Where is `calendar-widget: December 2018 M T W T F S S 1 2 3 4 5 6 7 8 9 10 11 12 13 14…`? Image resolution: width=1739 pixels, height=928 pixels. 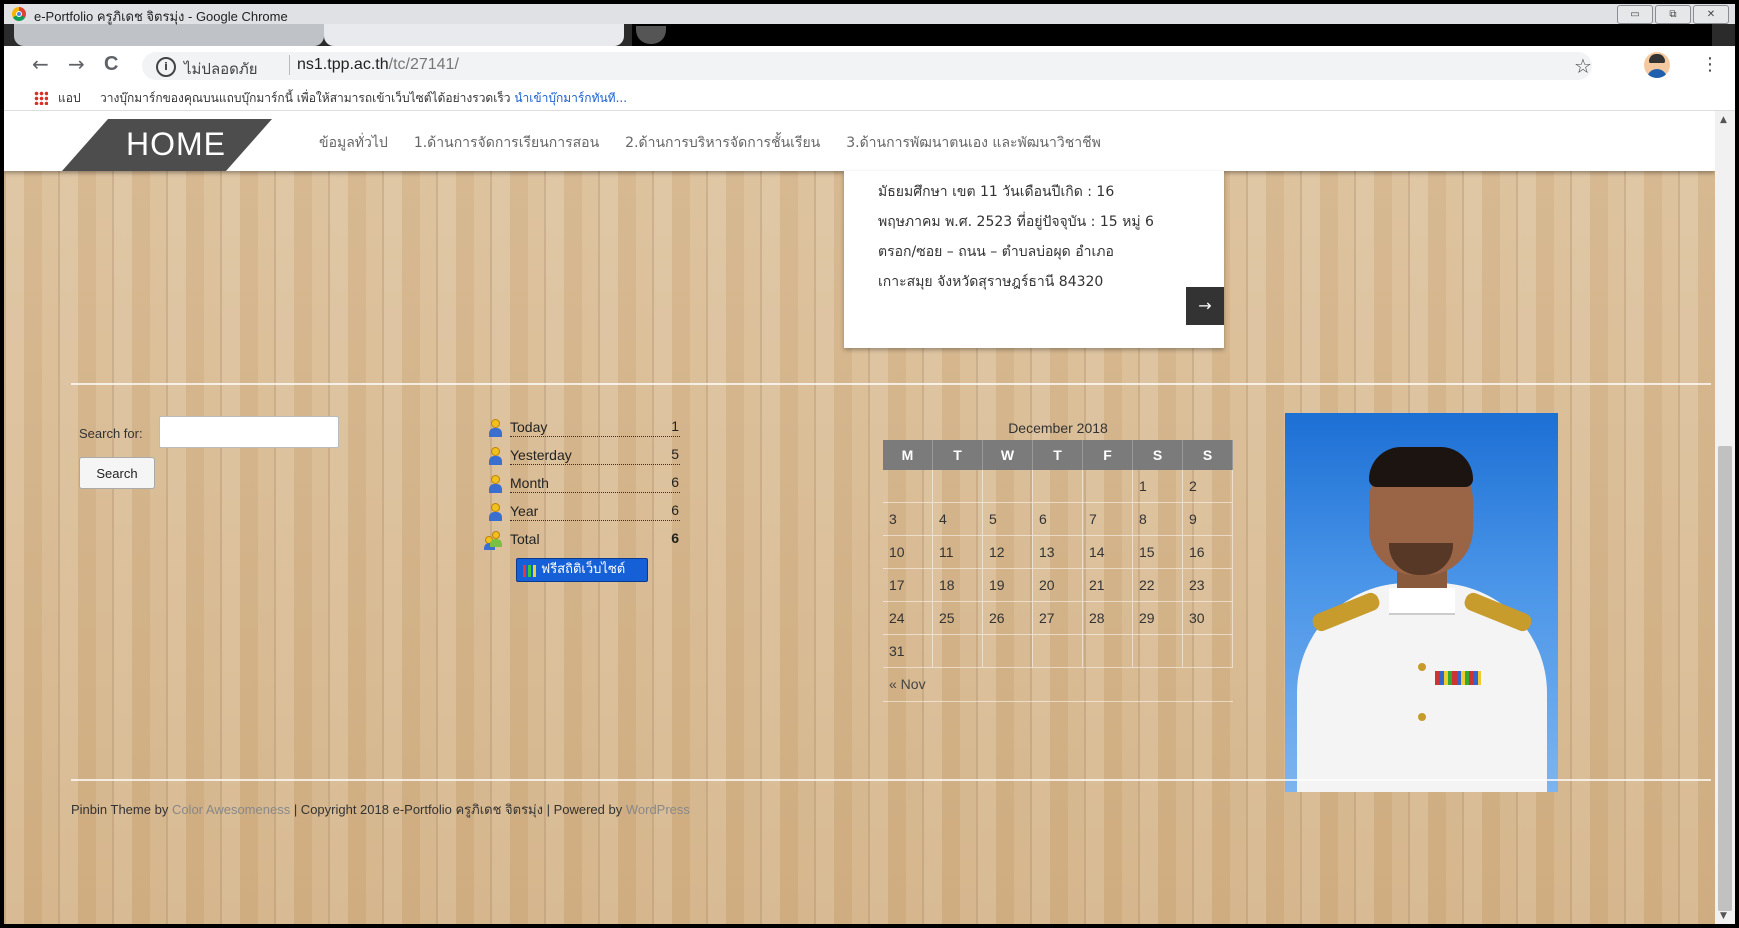
calendar-widget: December 2018 M T W T F S S 1 2 3 4 5 6 7 8 9 10 11 12 13 14… is located at coordinates (1058, 559).